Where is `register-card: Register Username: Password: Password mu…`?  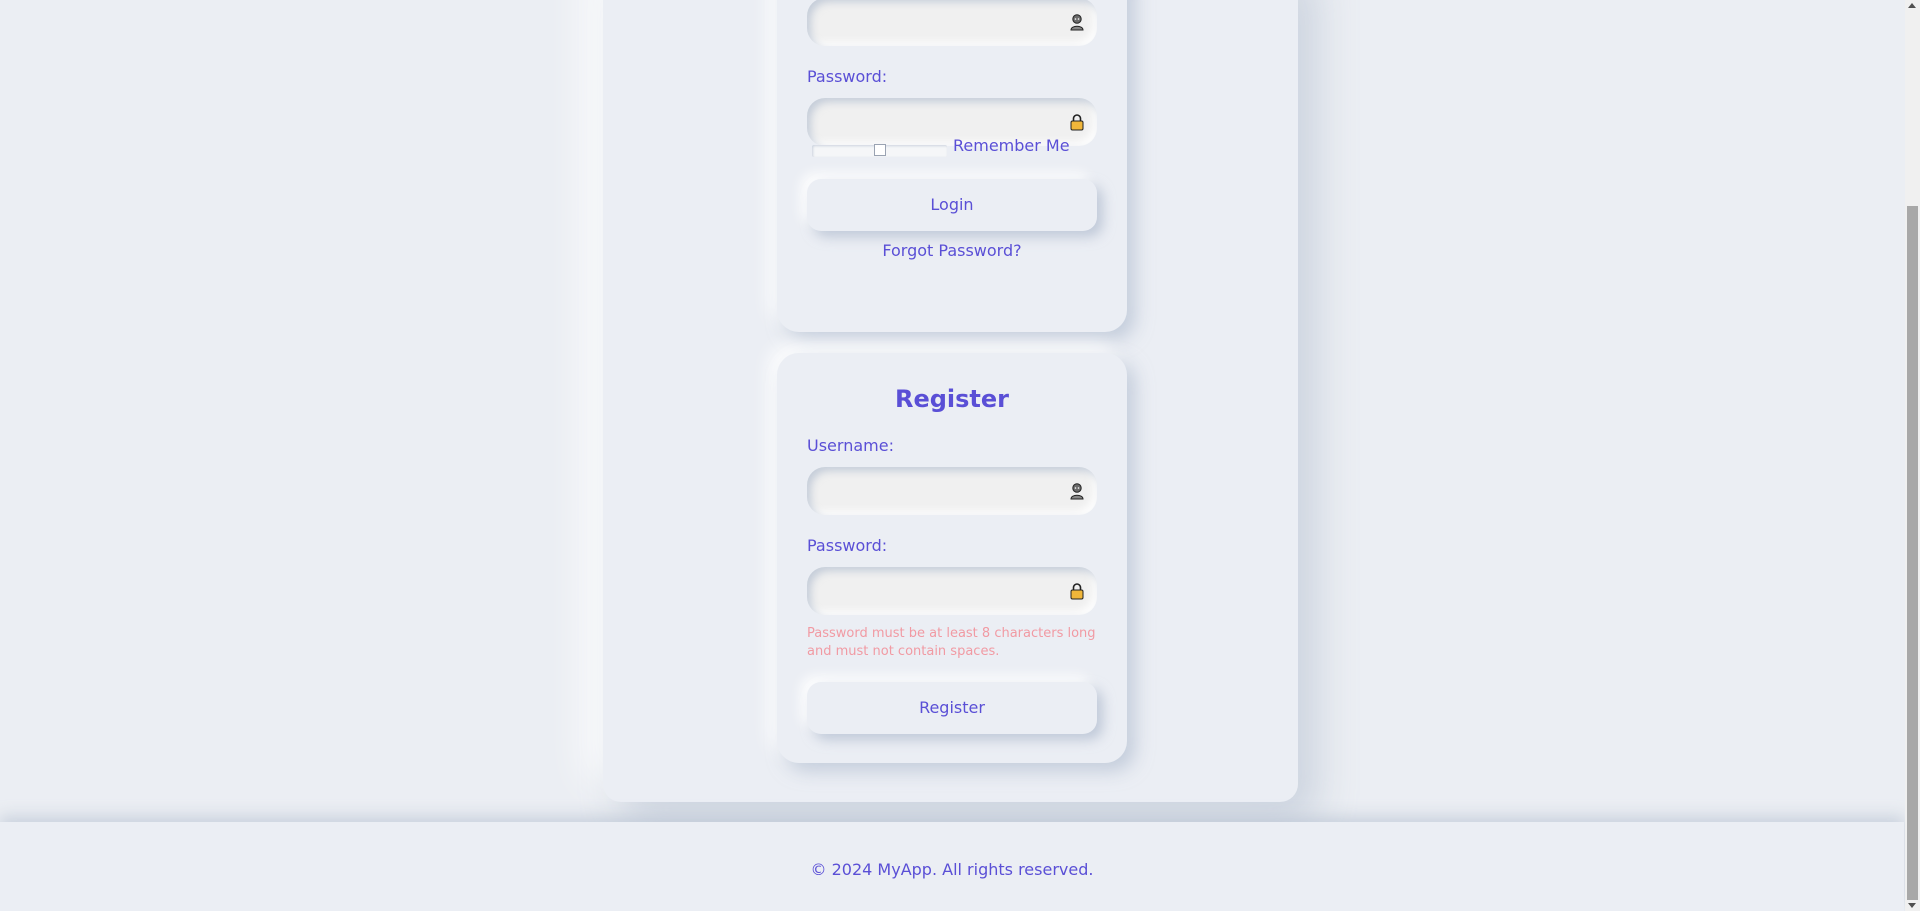
register-card: Register Username: Password: Password mu… is located at coordinates (952, 558).